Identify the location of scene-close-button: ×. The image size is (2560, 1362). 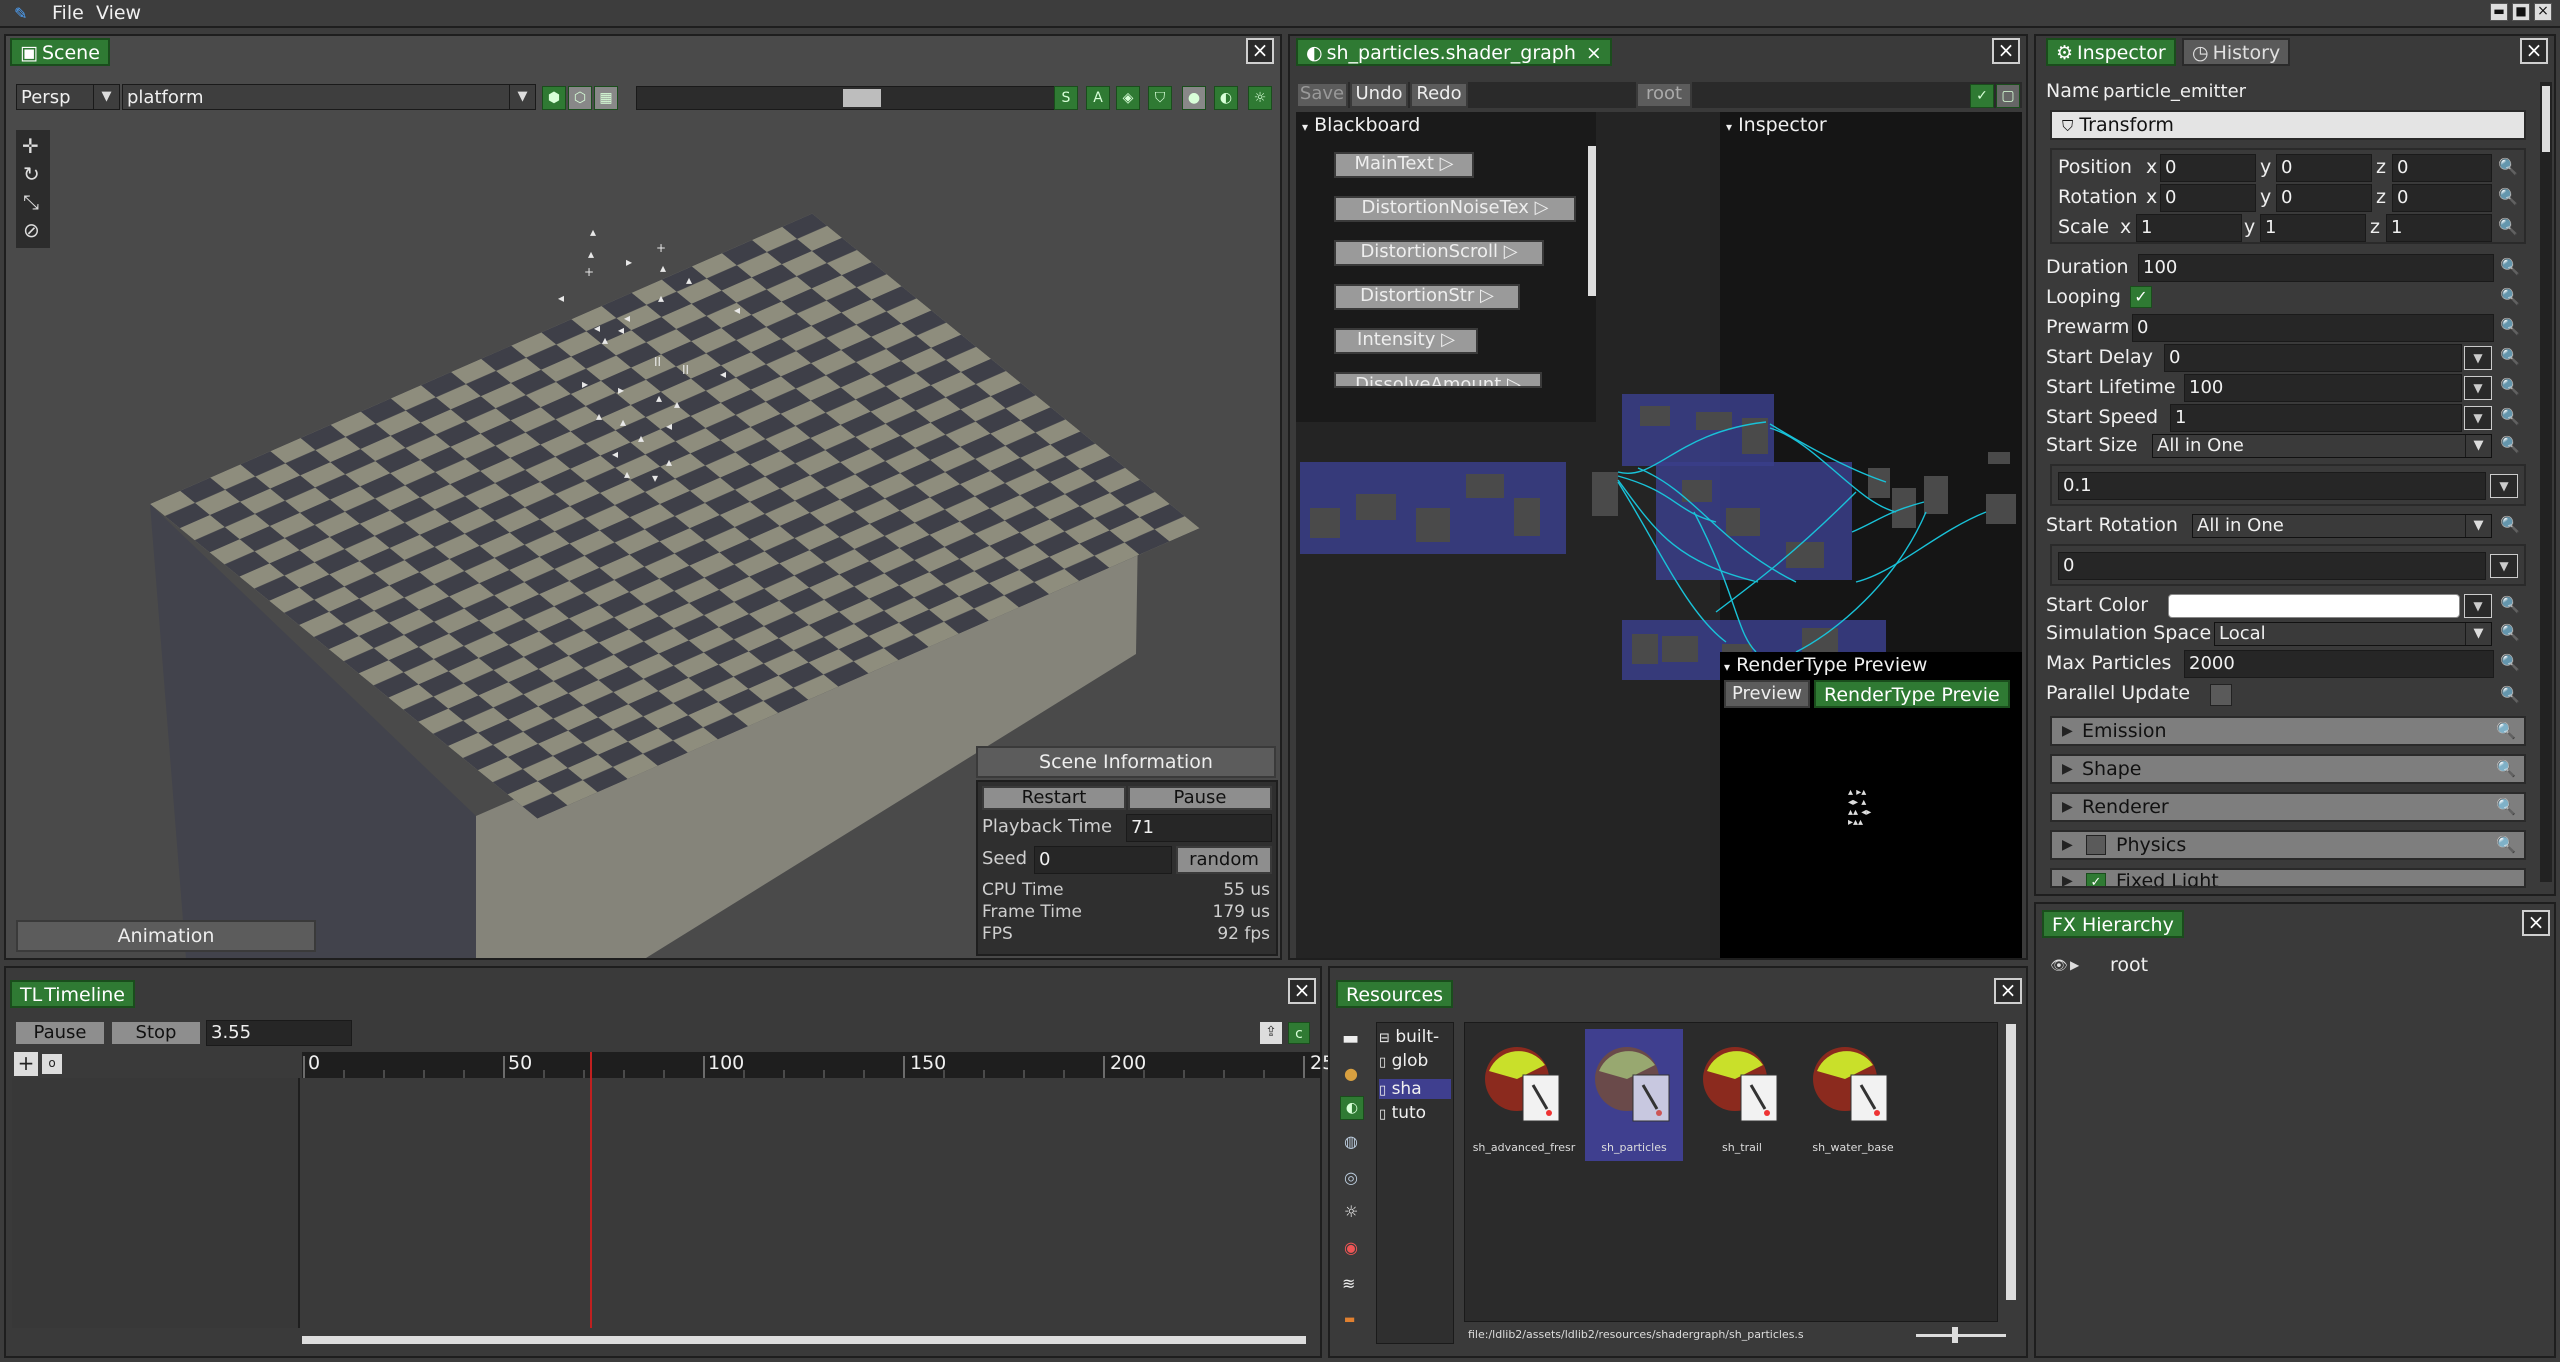
(1260, 51).